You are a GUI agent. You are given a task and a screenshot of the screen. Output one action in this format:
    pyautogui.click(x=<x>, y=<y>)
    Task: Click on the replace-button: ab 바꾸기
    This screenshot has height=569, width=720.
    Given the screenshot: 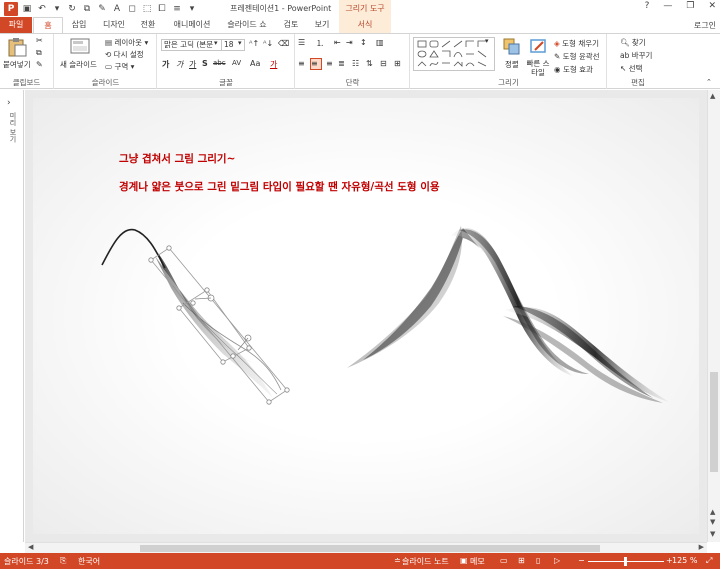 What is the action you would take?
    pyautogui.click(x=636, y=55)
    